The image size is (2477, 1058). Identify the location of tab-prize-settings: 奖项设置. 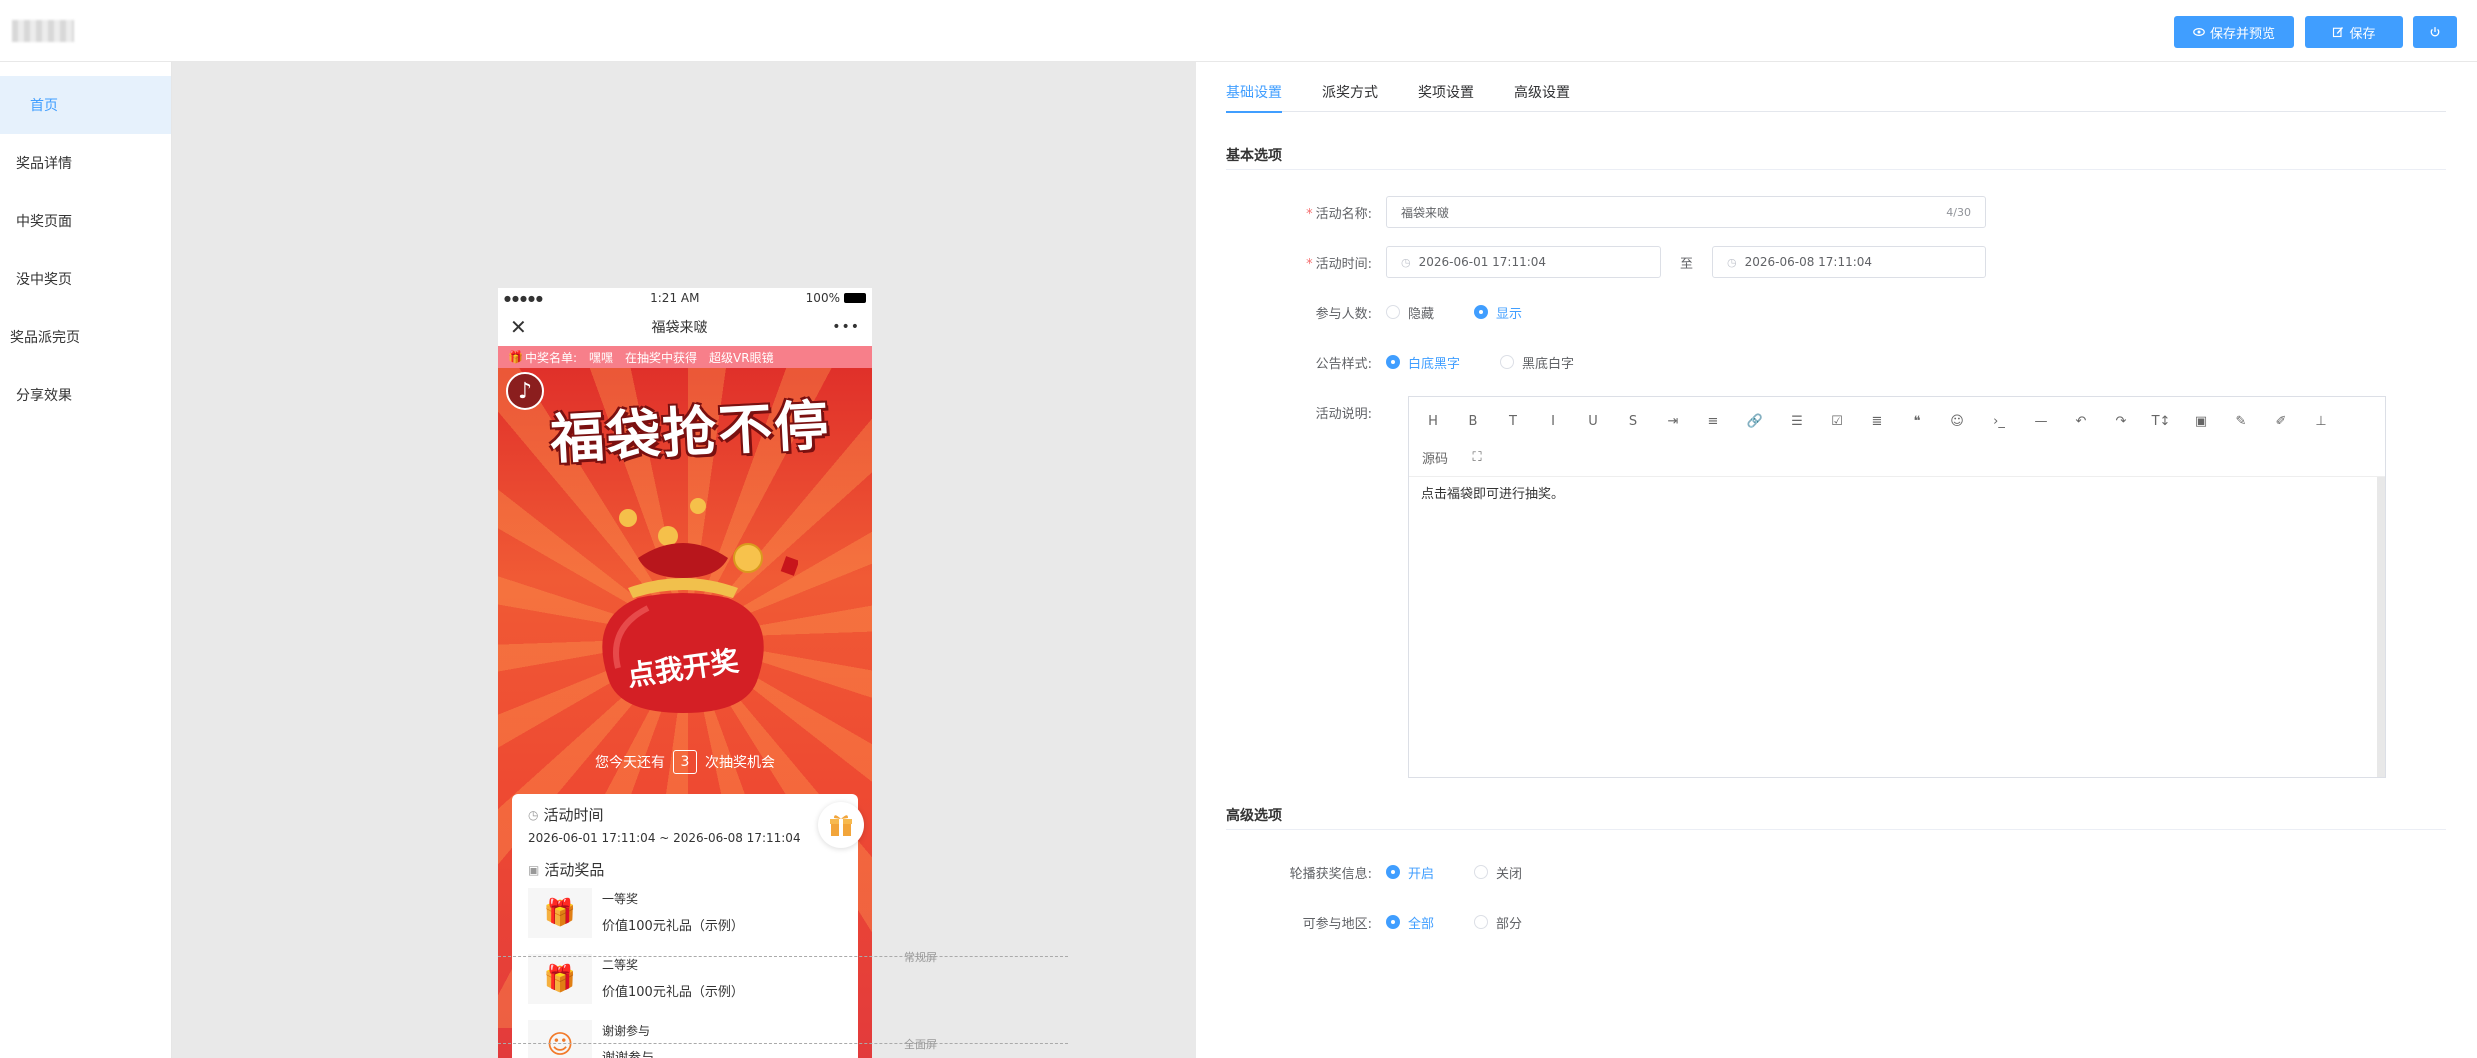
(1446, 92).